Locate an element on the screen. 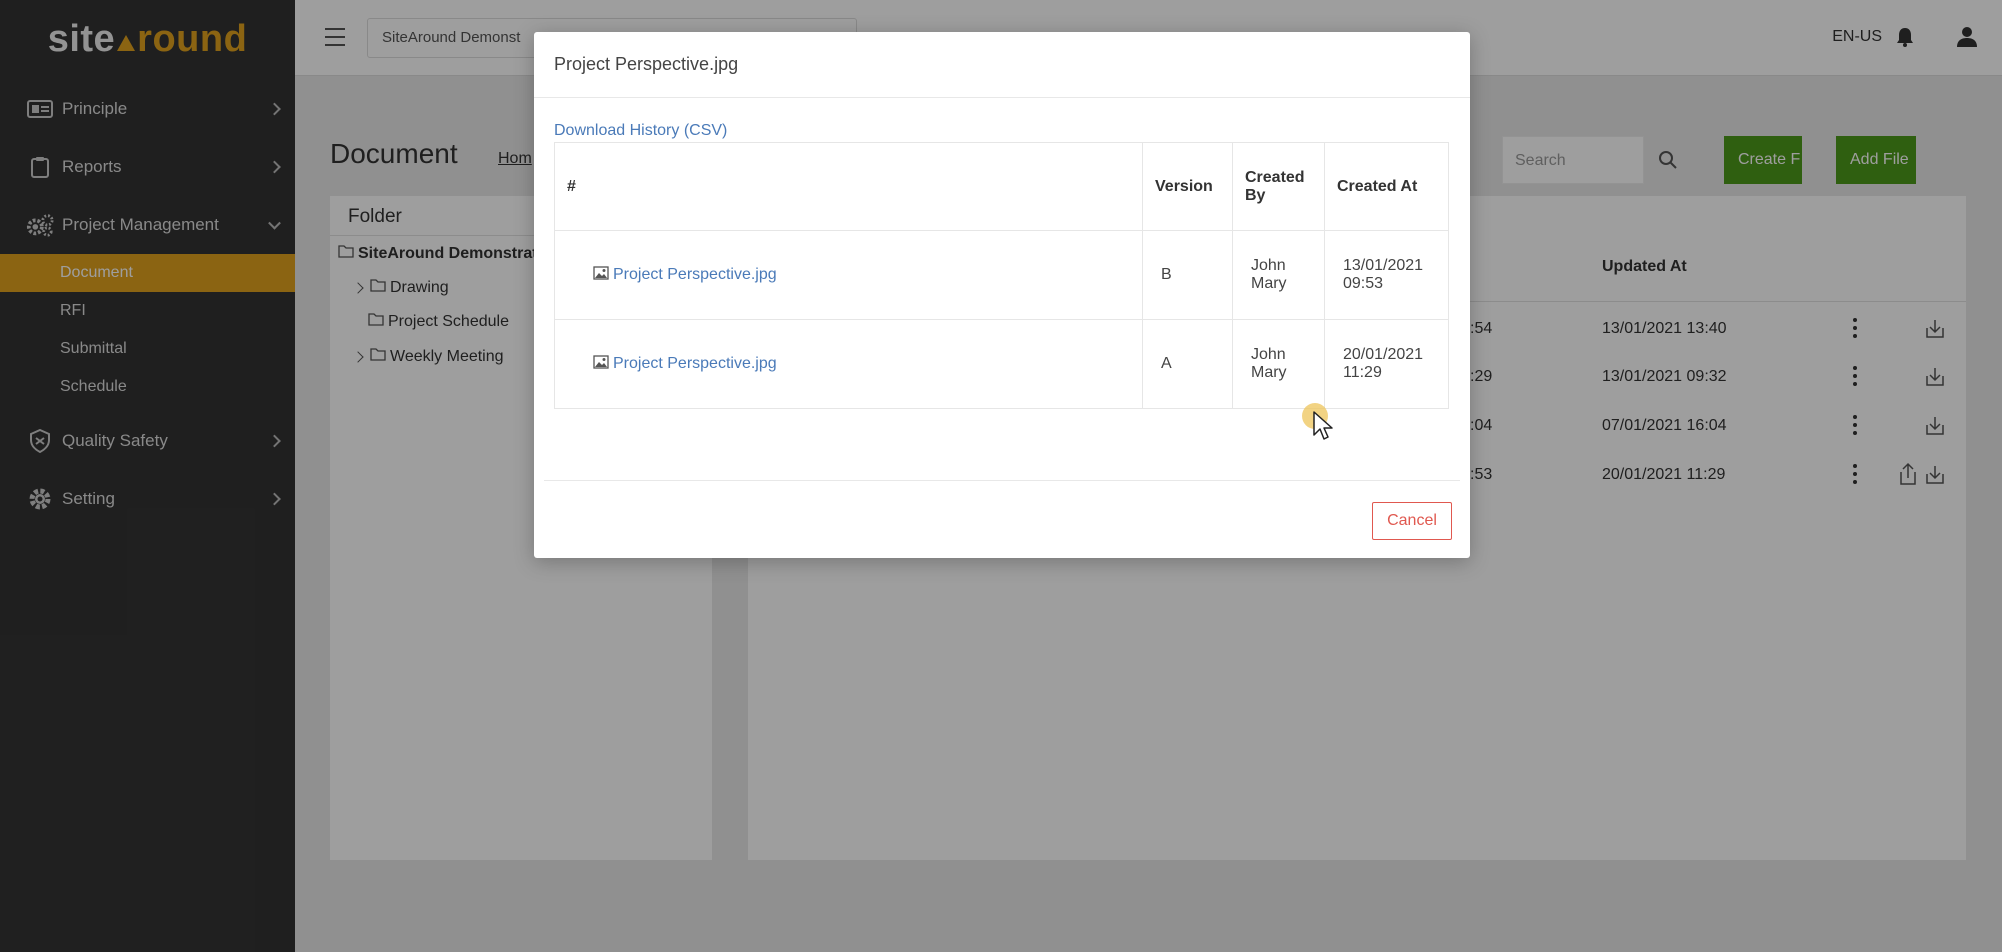 The height and width of the screenshot is (952, 2002). modal-footer-divider is located at coordinates (1002, 480).